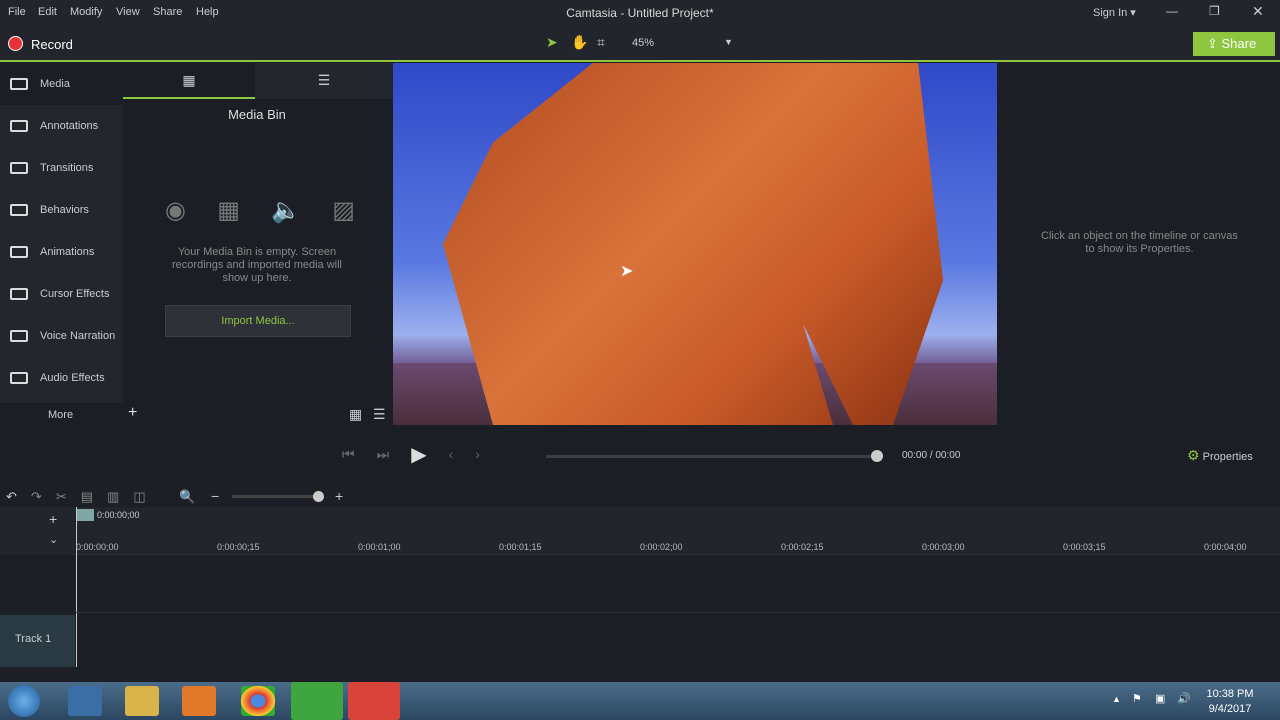 This screenshot has width=1280, height=720. Describe the element at coordinates (643, 43) in the screenshot. I see `zoom-value: 45%` at that location.